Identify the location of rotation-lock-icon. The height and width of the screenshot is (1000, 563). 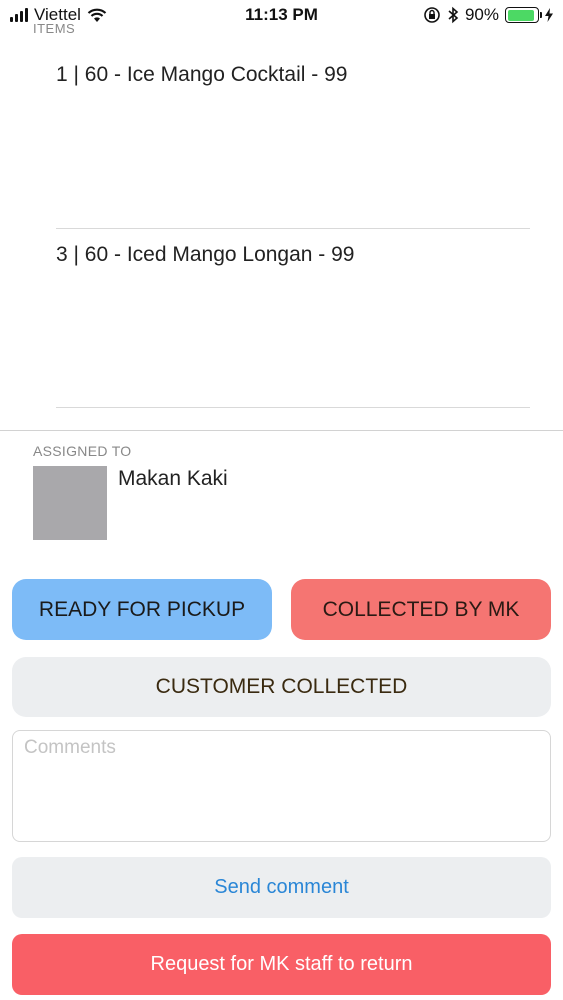
(432, 15).